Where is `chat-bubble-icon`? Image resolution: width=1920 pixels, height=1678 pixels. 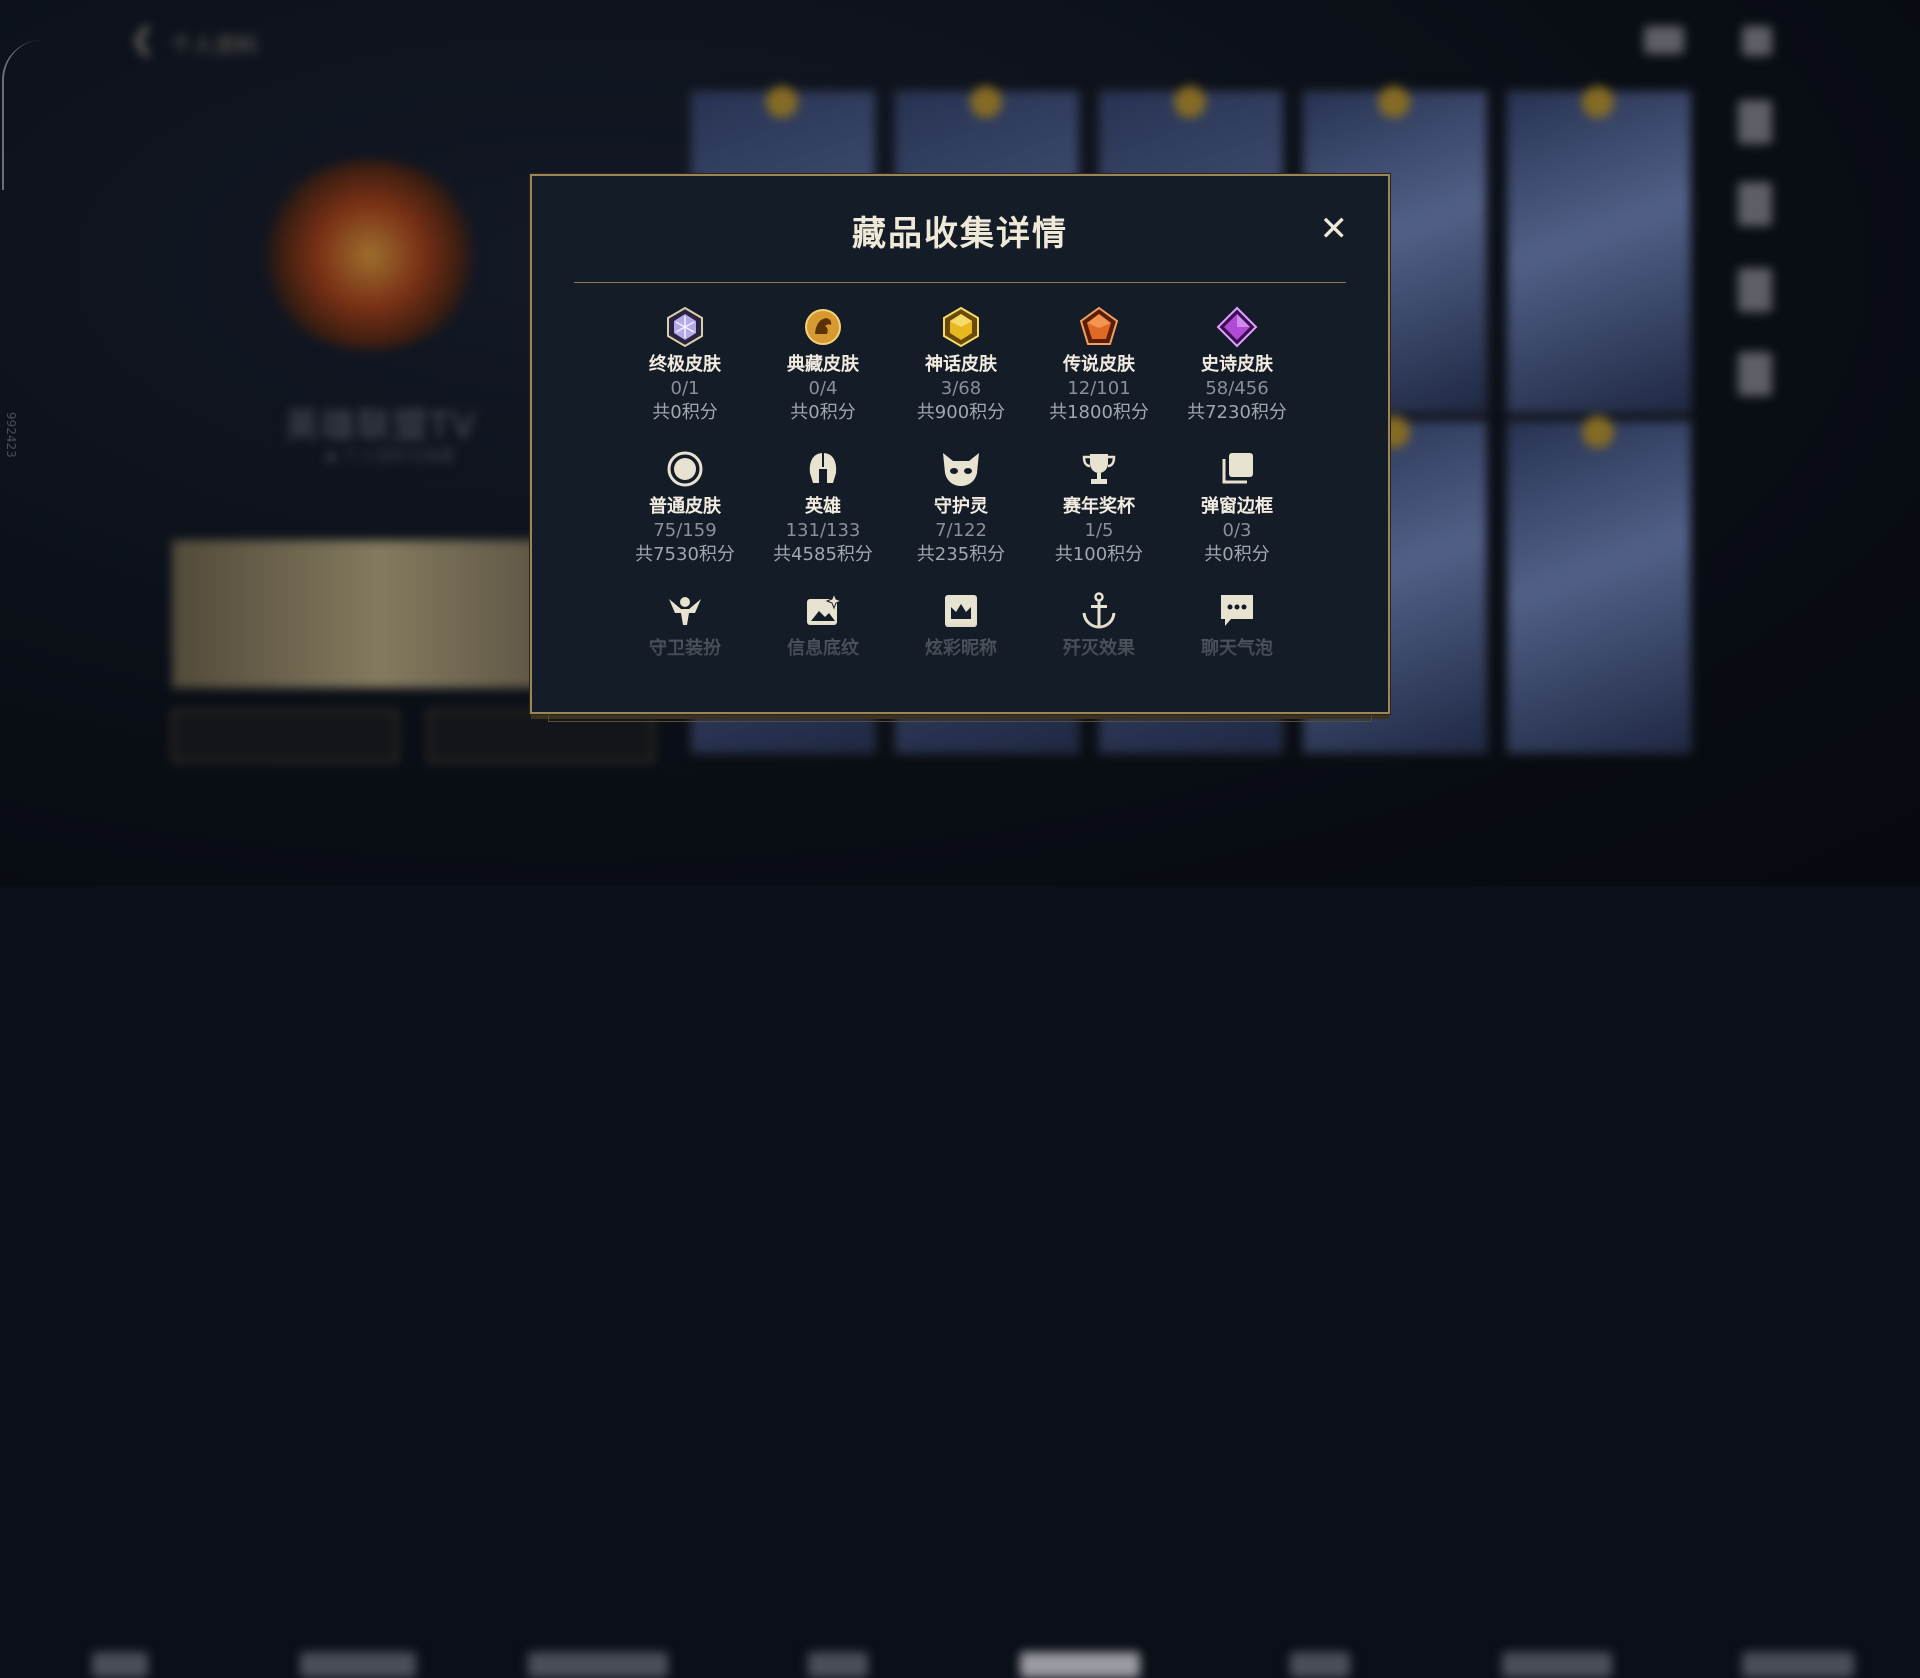
chat-bubble-icon is located at coordinates (1237, 611).